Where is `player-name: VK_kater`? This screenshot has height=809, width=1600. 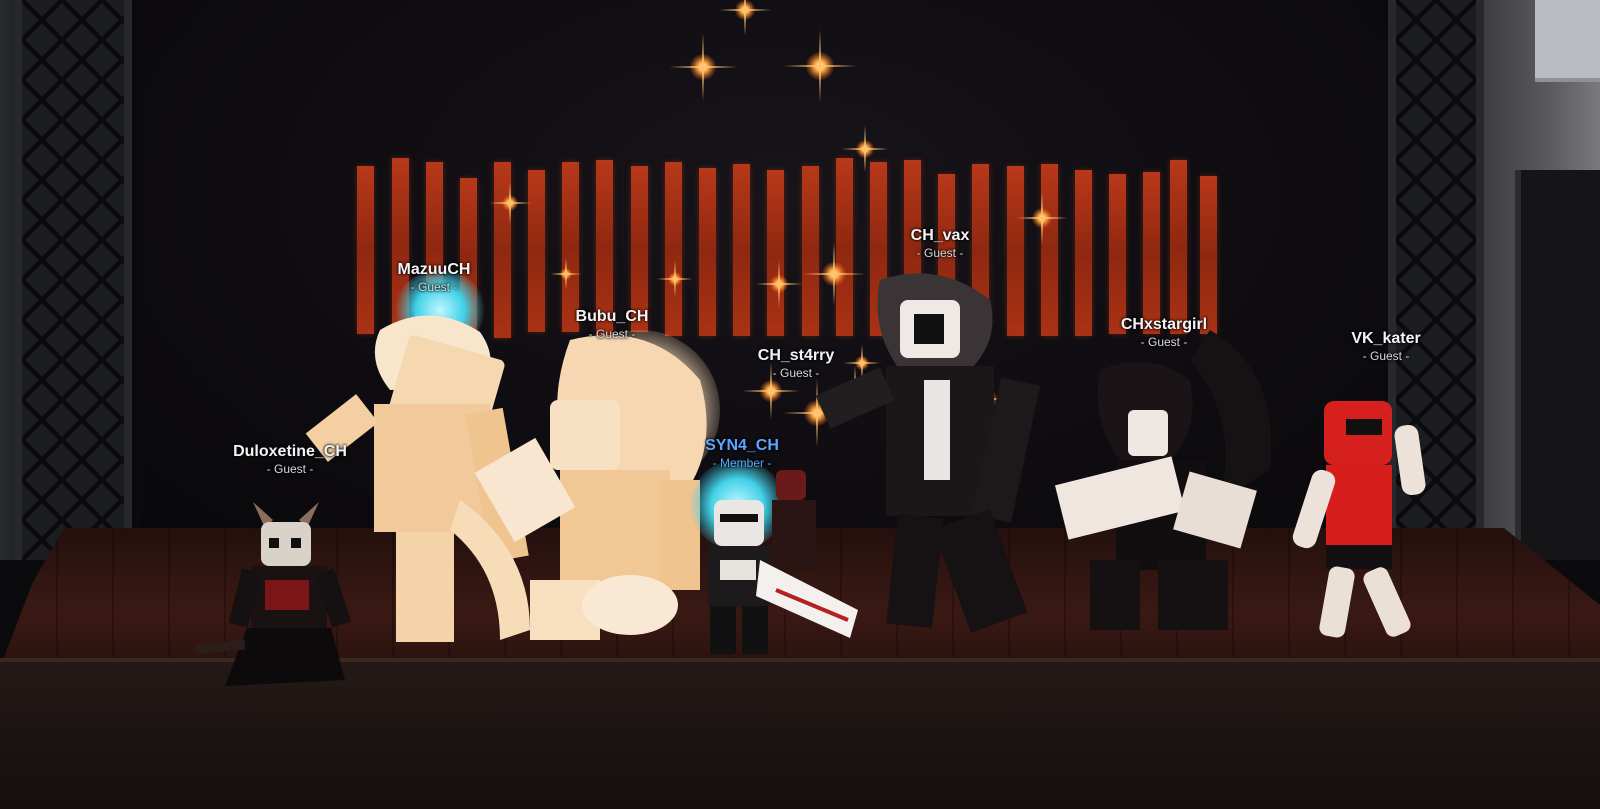
player-name: VK_kater is located at coordinates (1386, 338).